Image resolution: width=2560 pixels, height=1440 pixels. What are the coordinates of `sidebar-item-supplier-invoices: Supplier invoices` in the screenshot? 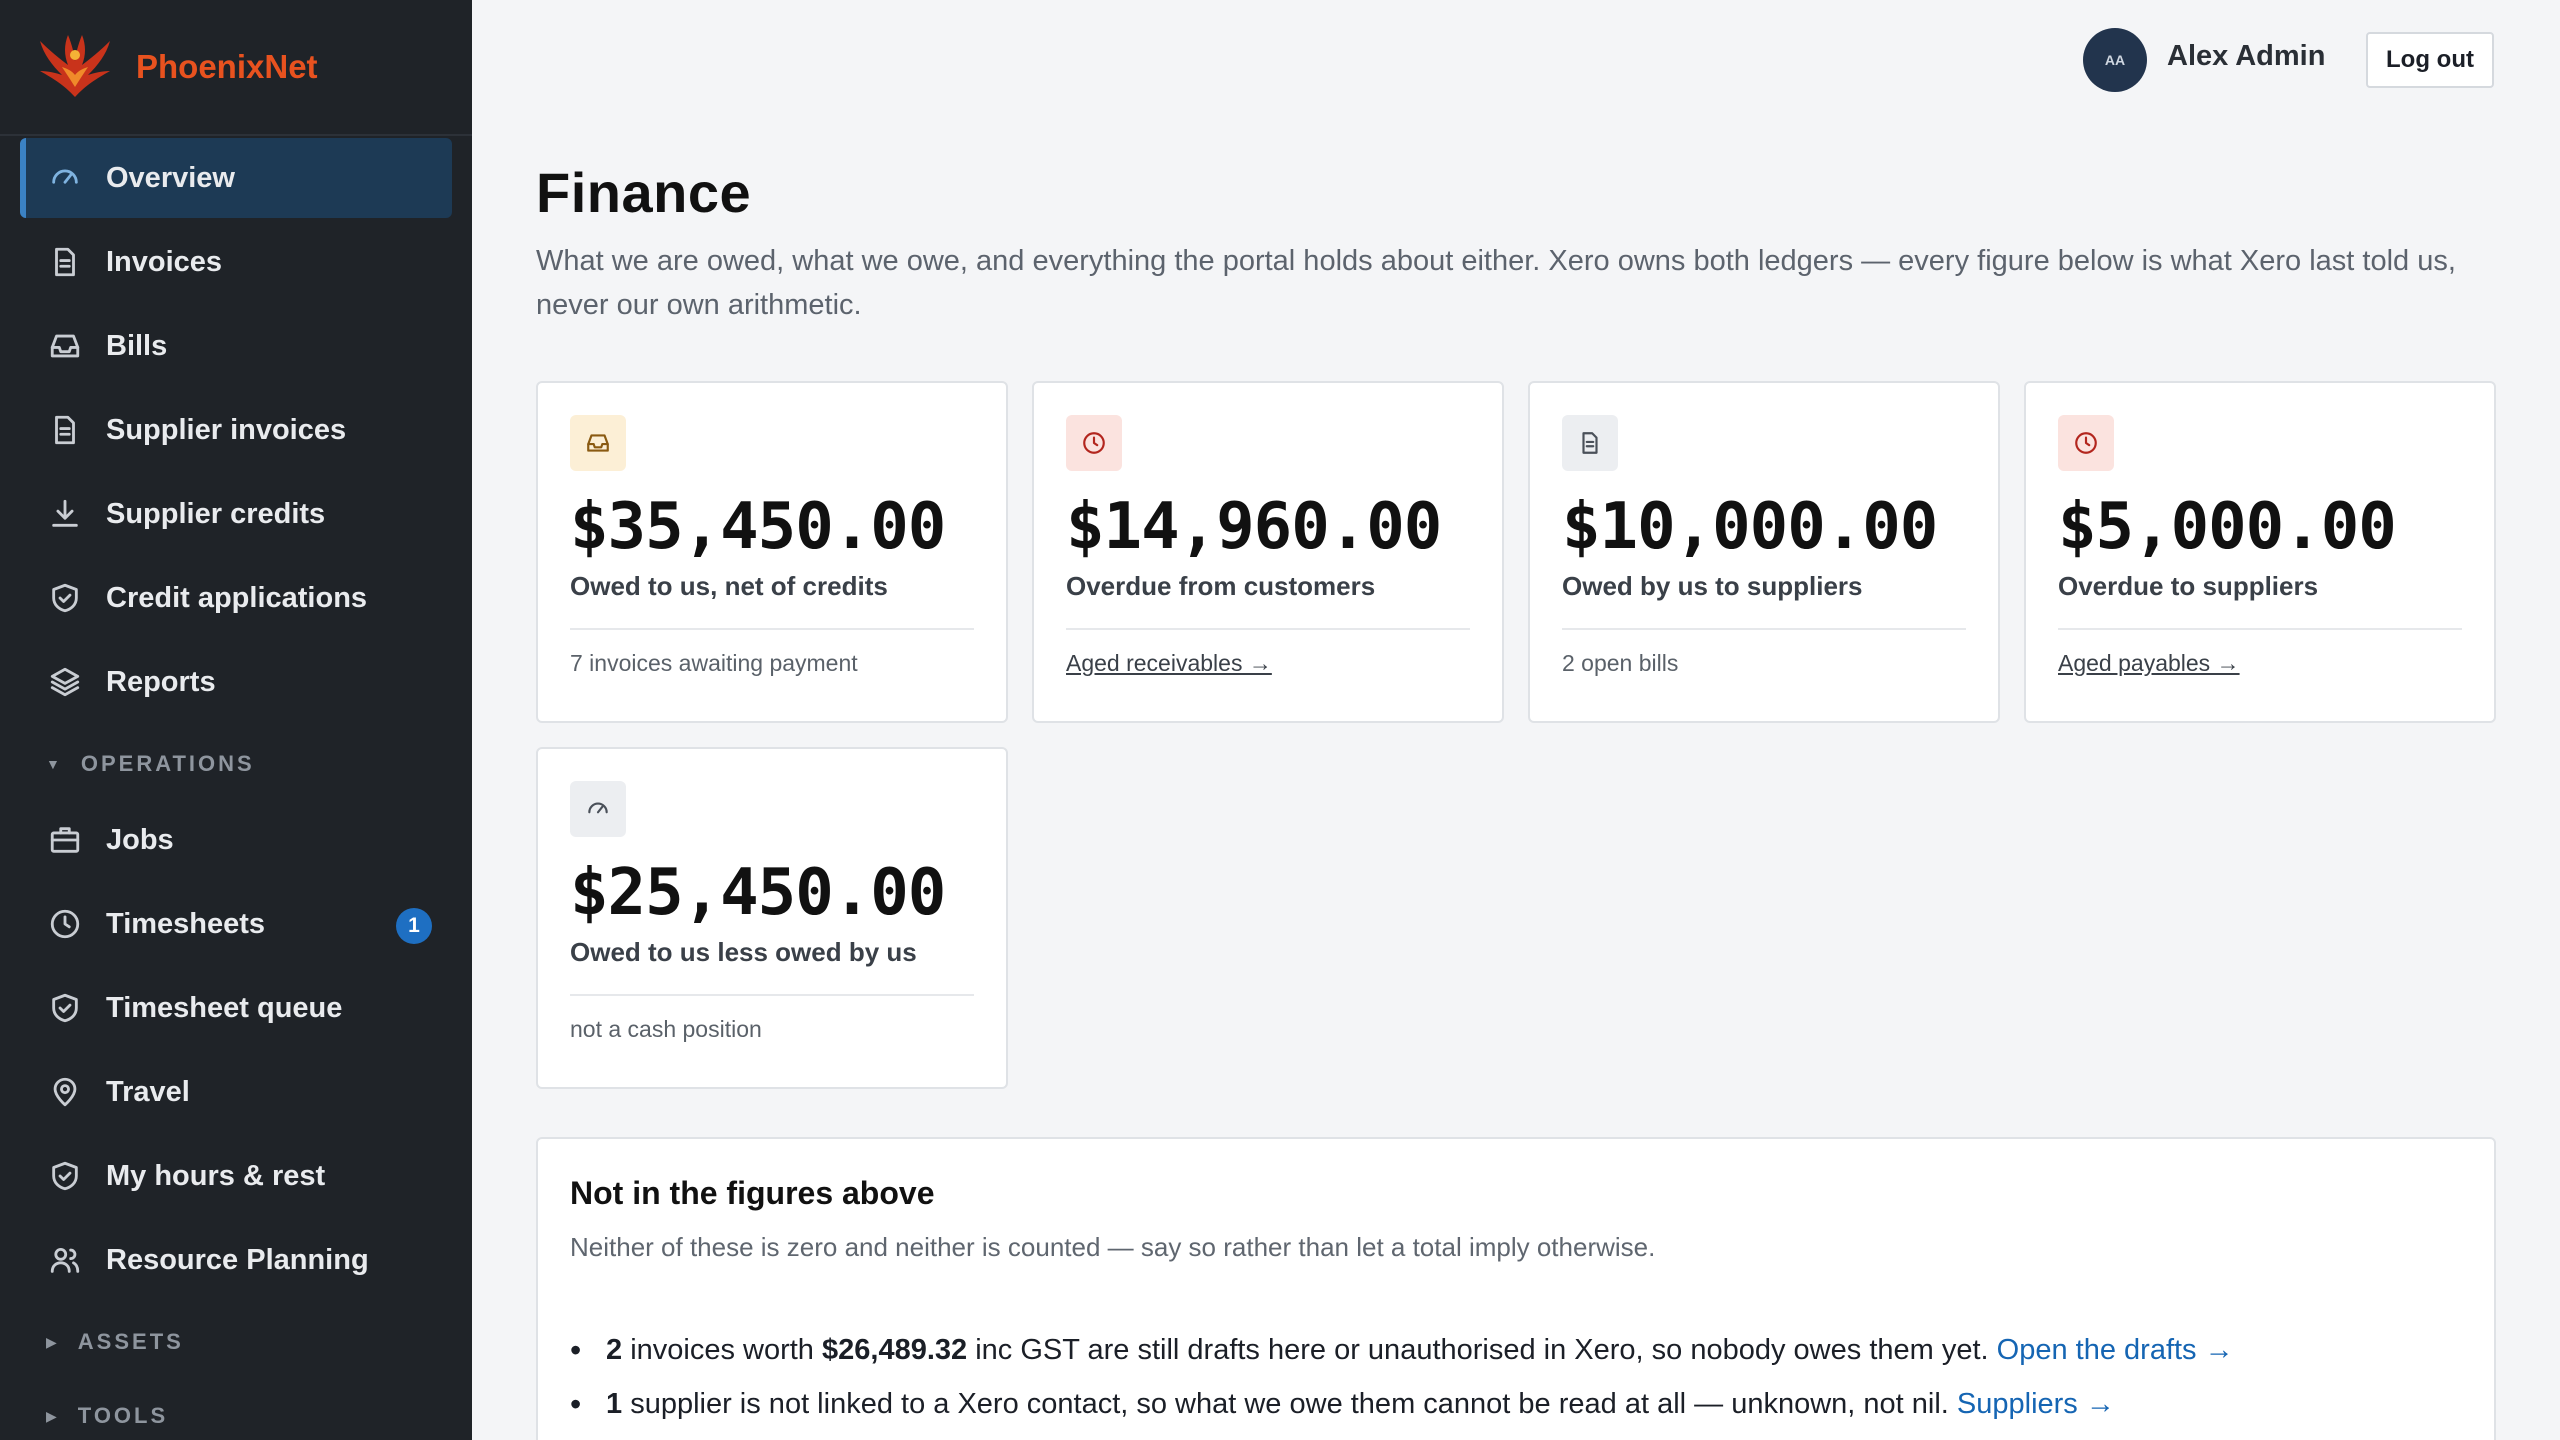 It's located at (236, 430).